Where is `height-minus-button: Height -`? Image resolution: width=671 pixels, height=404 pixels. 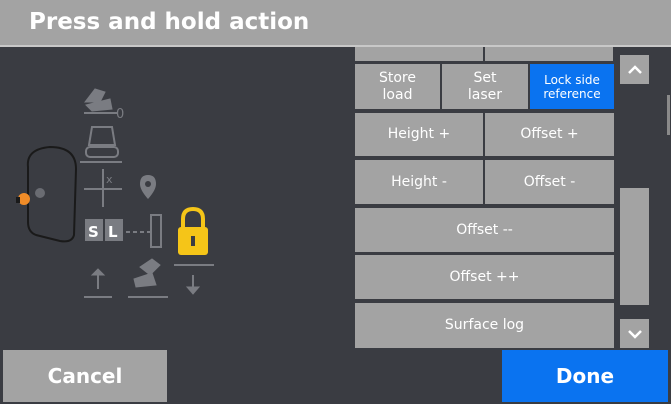 height-minus-button: Height - is located at coordinates (419, 182).